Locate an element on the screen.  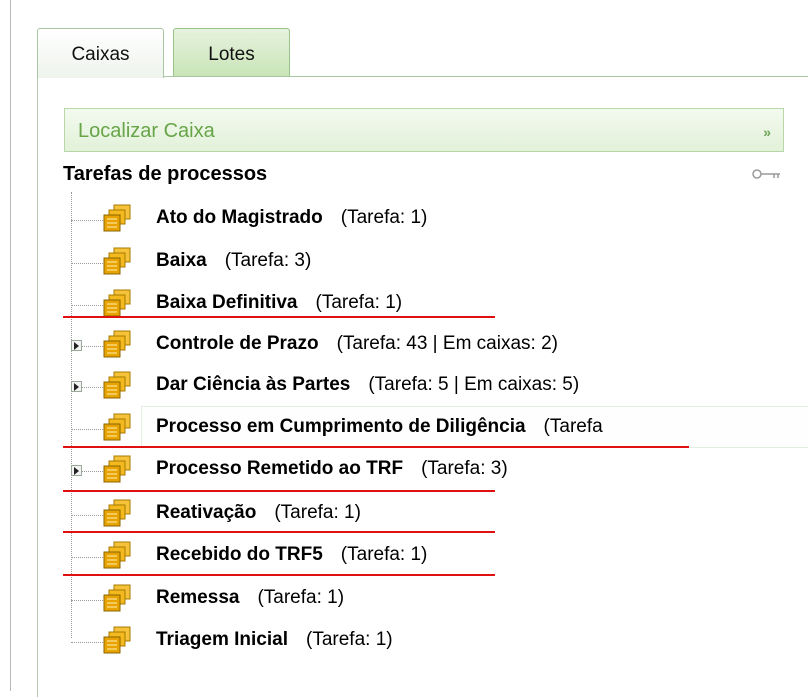
tree-item-count: (Tarefa: 5 | Em caixas: 5) is located at coordinates (474, 384).